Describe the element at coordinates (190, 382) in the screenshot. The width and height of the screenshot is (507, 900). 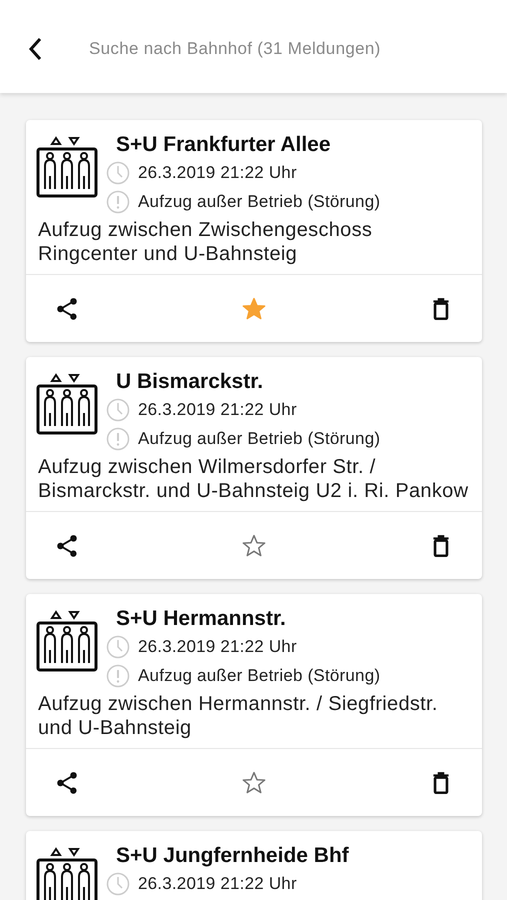
I see `station-name: U Bismarckstr.` at that location.